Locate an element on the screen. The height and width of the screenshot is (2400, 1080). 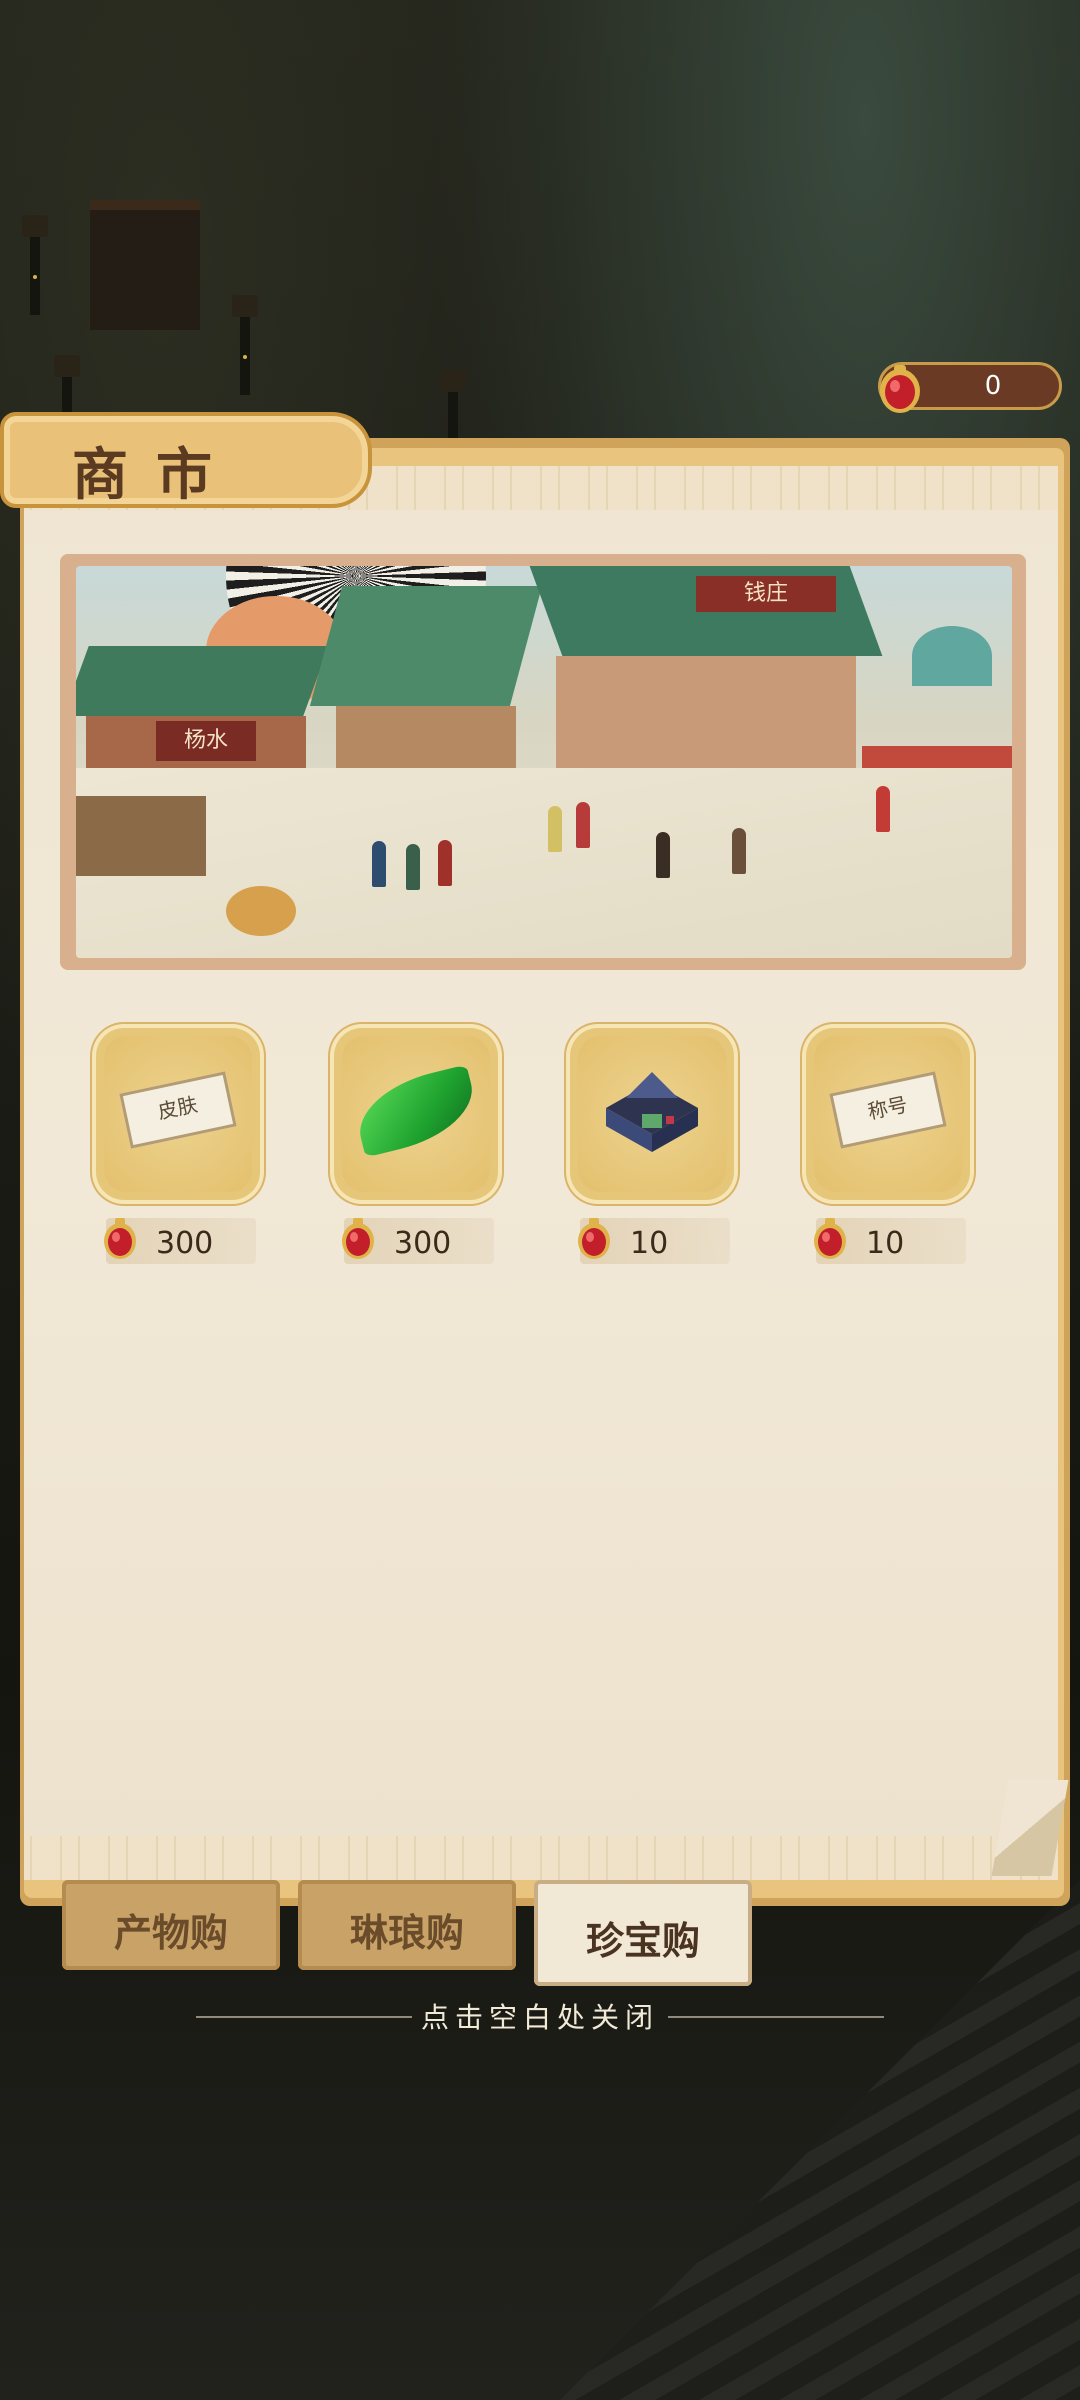
tab-label: 琳琅购 is located at coordinates (406, 1932).